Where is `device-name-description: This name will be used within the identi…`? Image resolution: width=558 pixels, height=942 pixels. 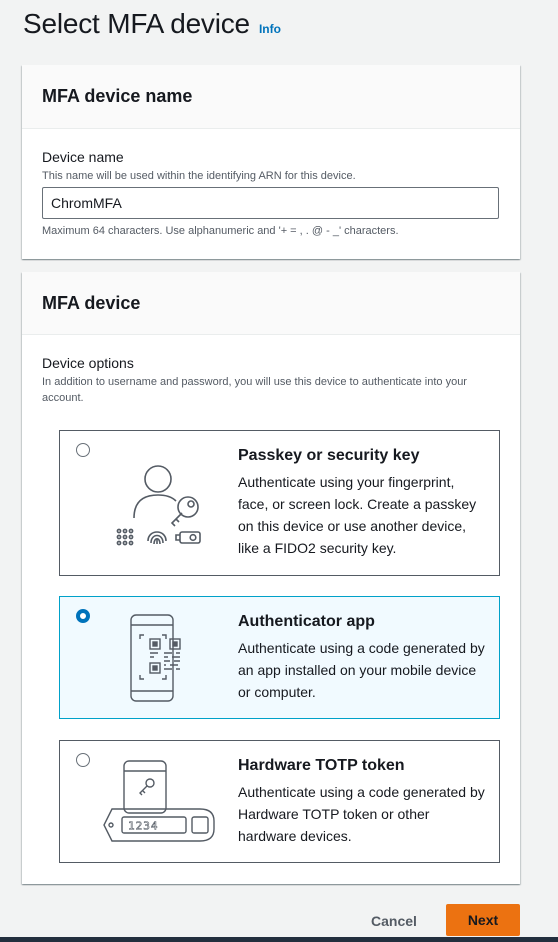
device-name-description: This name will be used within the identi… is located at coordinates (199, 176).